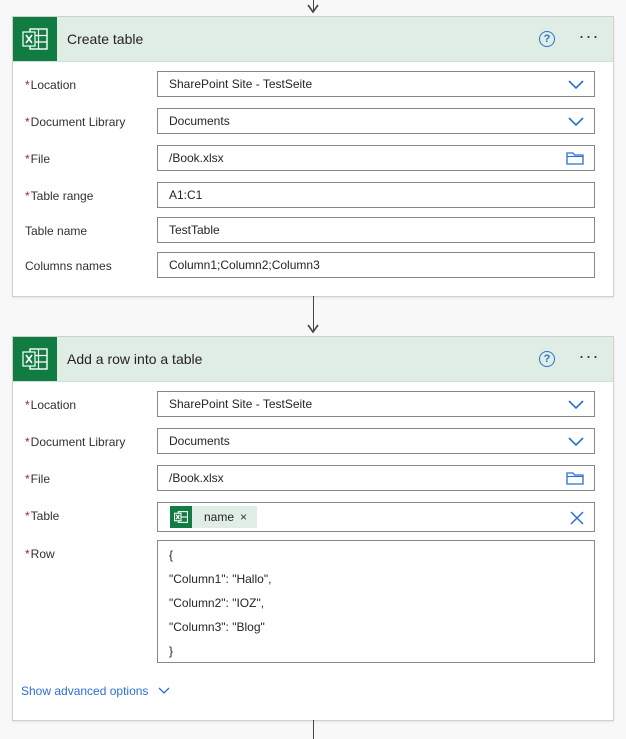 This screenshot has width=626, height=739. I want to click on field-table-name: Table name TestTable, so click(313, 231).